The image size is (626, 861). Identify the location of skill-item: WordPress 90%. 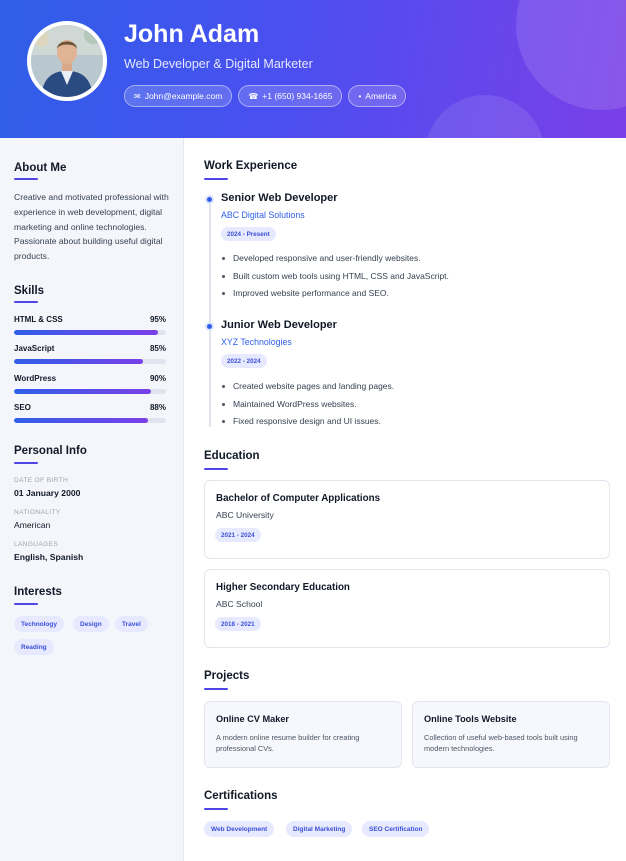
(90, 384).